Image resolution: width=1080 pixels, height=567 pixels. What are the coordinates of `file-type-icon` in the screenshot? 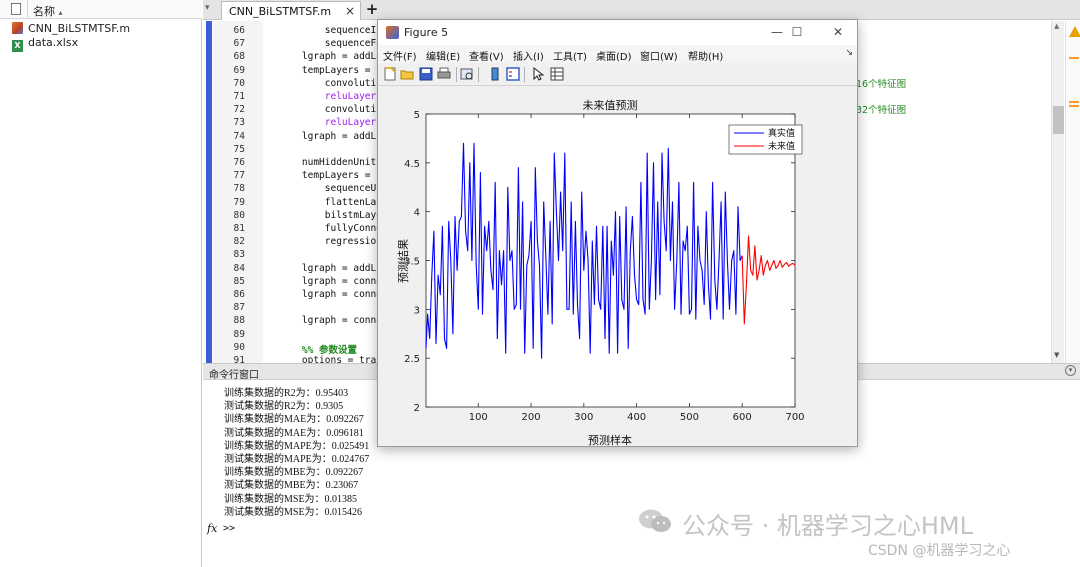 It's located at (16, 9).